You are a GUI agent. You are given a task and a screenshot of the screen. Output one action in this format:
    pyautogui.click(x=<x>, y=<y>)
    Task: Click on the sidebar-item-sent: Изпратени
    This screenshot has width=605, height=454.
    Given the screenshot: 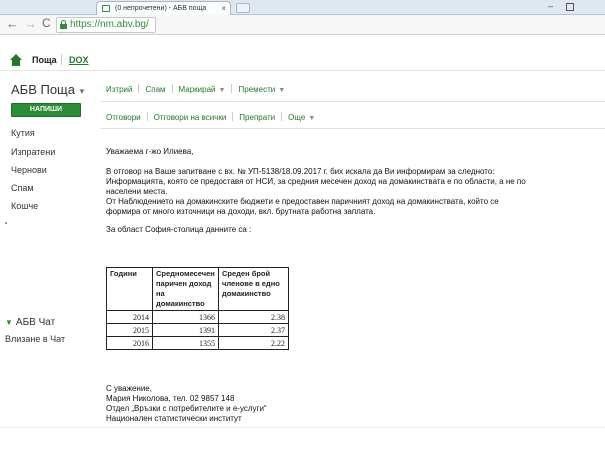 What is the action you would take?
    pyautogui.click(x=33, y=152)
    